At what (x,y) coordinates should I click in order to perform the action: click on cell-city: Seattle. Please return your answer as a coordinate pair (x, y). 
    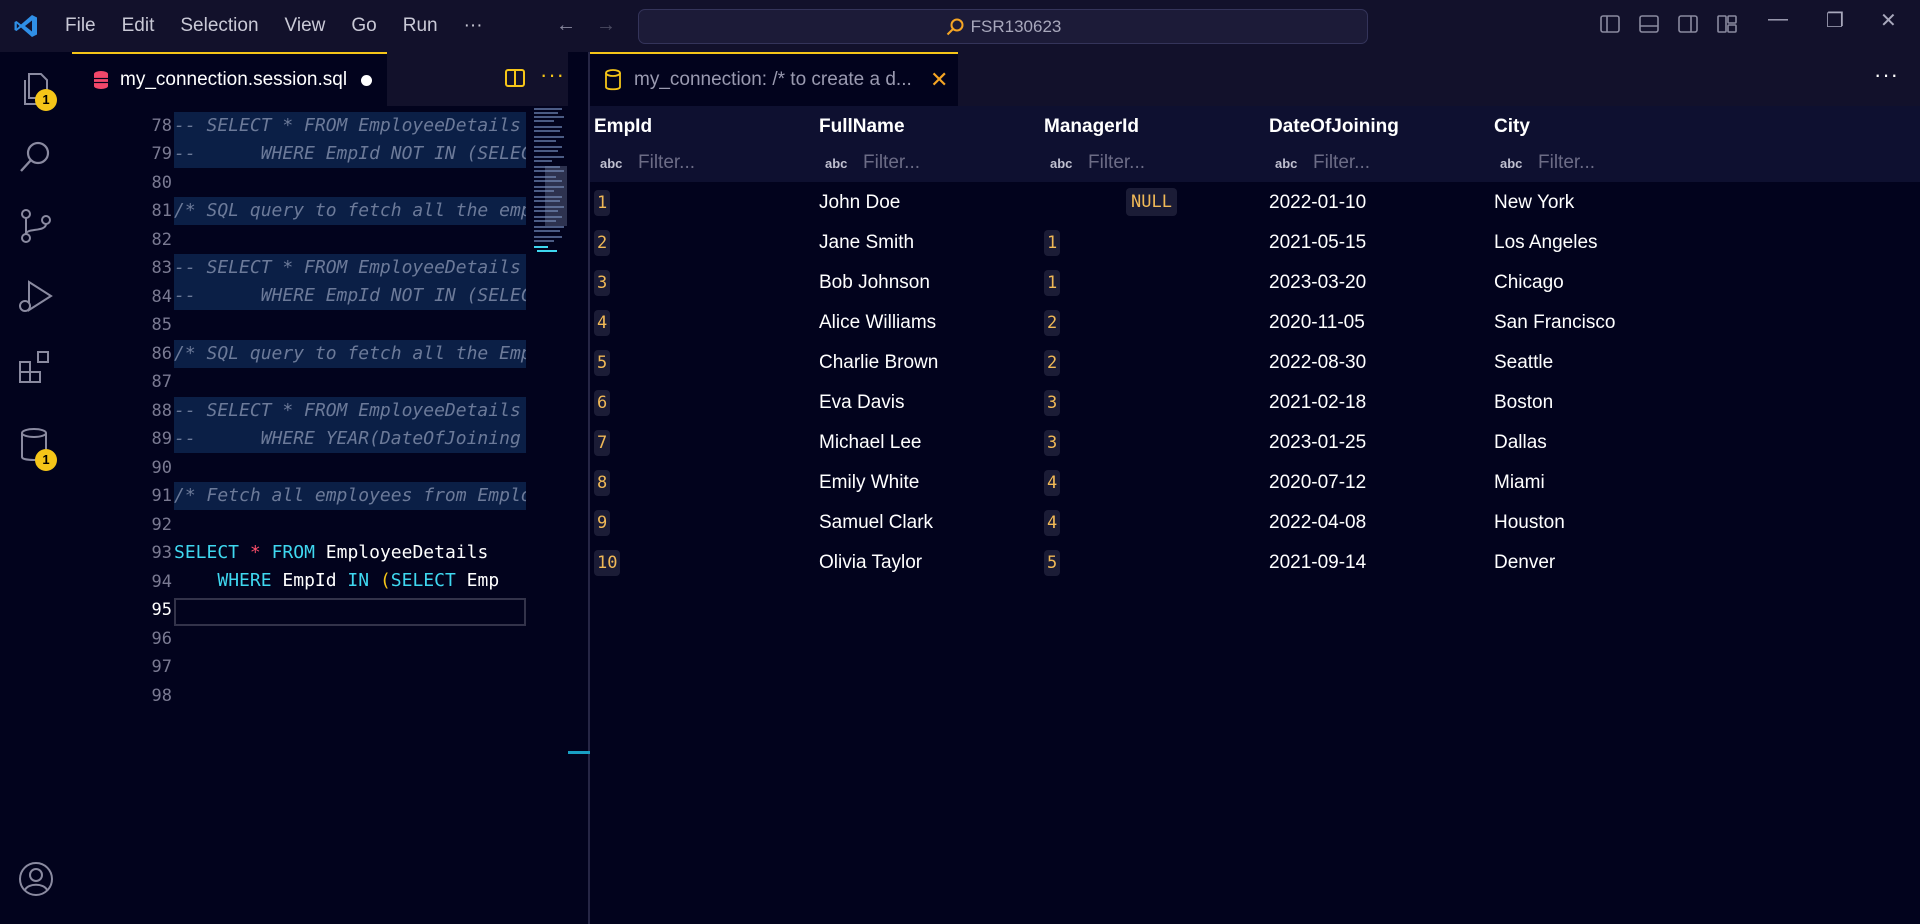
    Looking at the image, I should click on (1523, 363).